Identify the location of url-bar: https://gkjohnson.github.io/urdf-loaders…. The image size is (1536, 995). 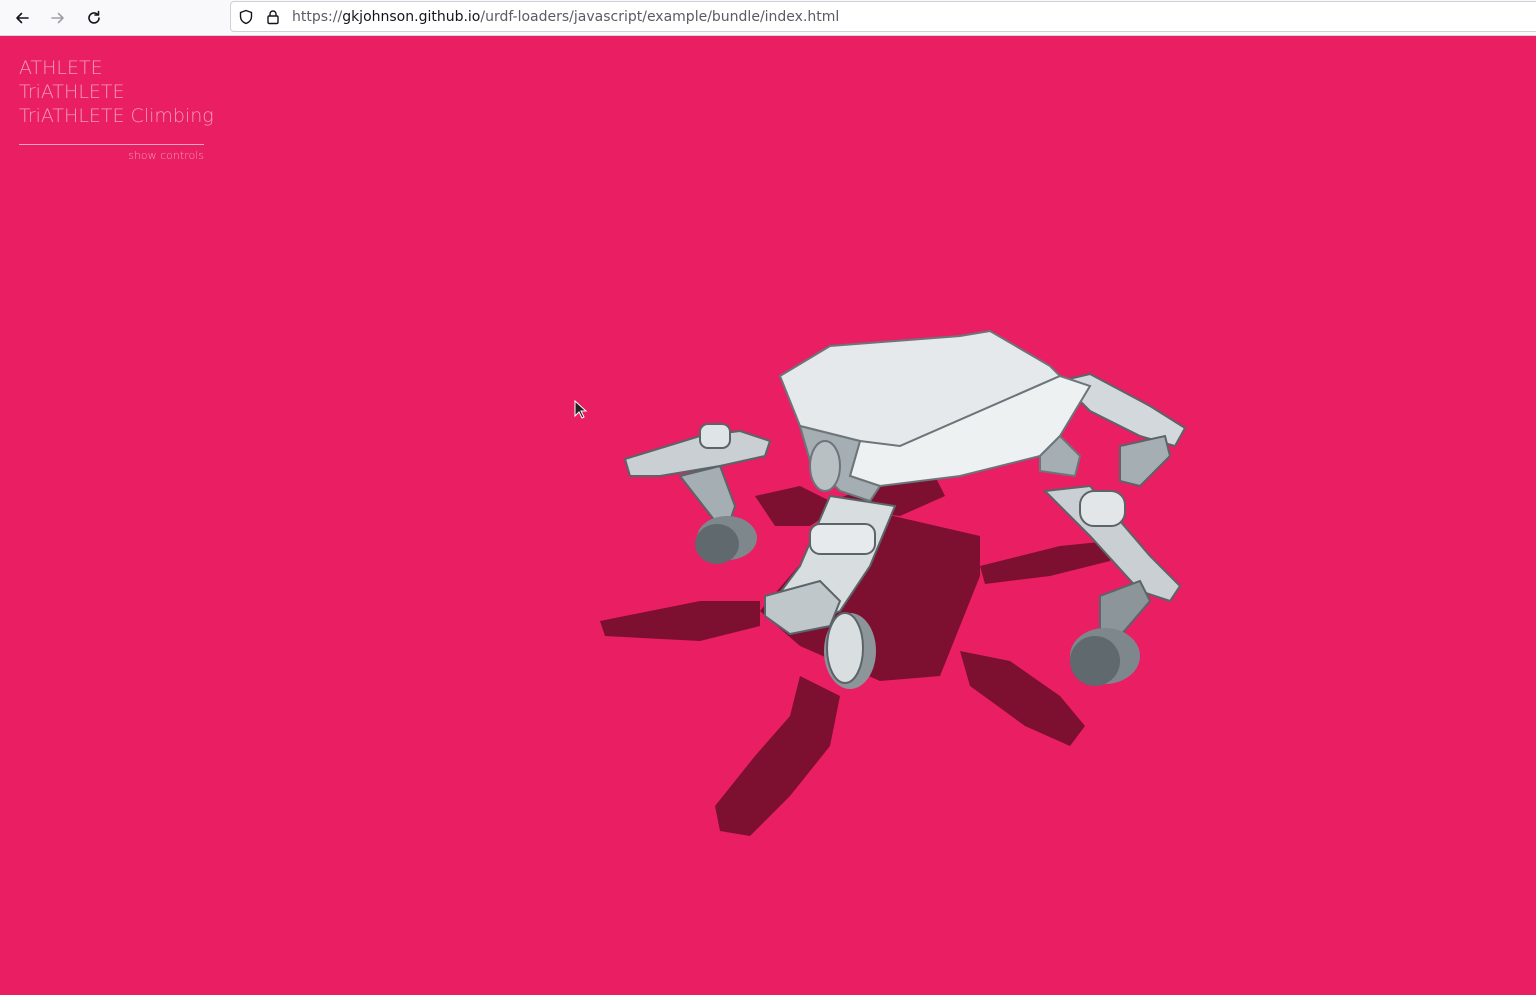
(883, 16).